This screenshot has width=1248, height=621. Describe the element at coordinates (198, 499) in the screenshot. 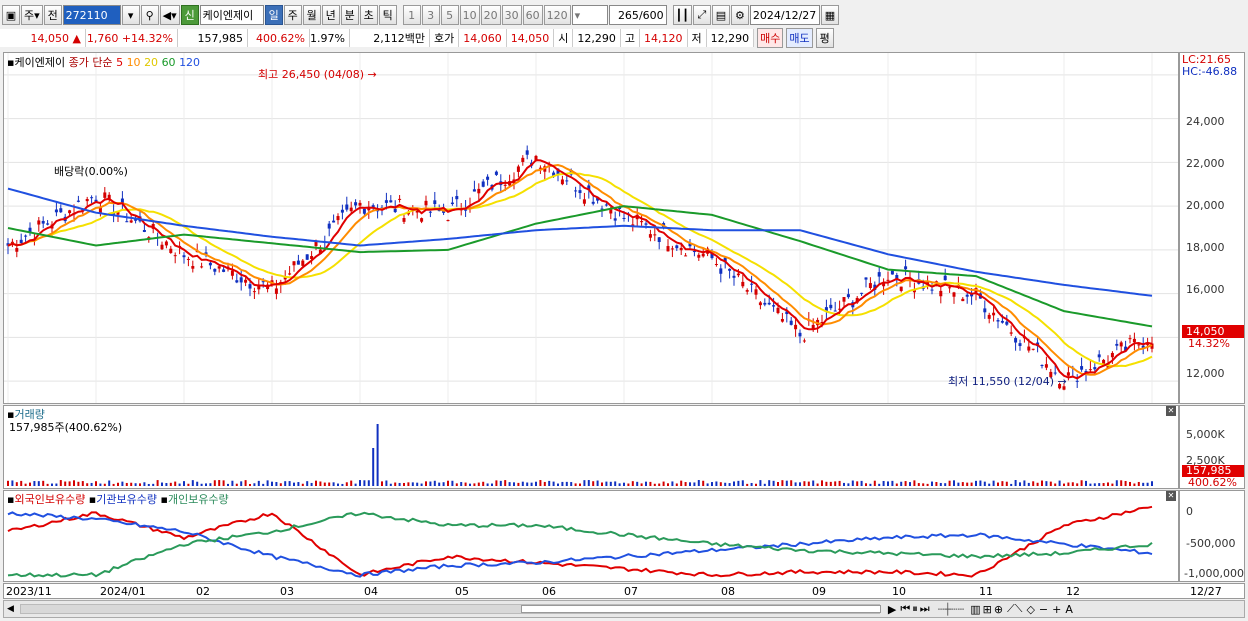

I see `legend-indiv: 개인보유수량` at that location.